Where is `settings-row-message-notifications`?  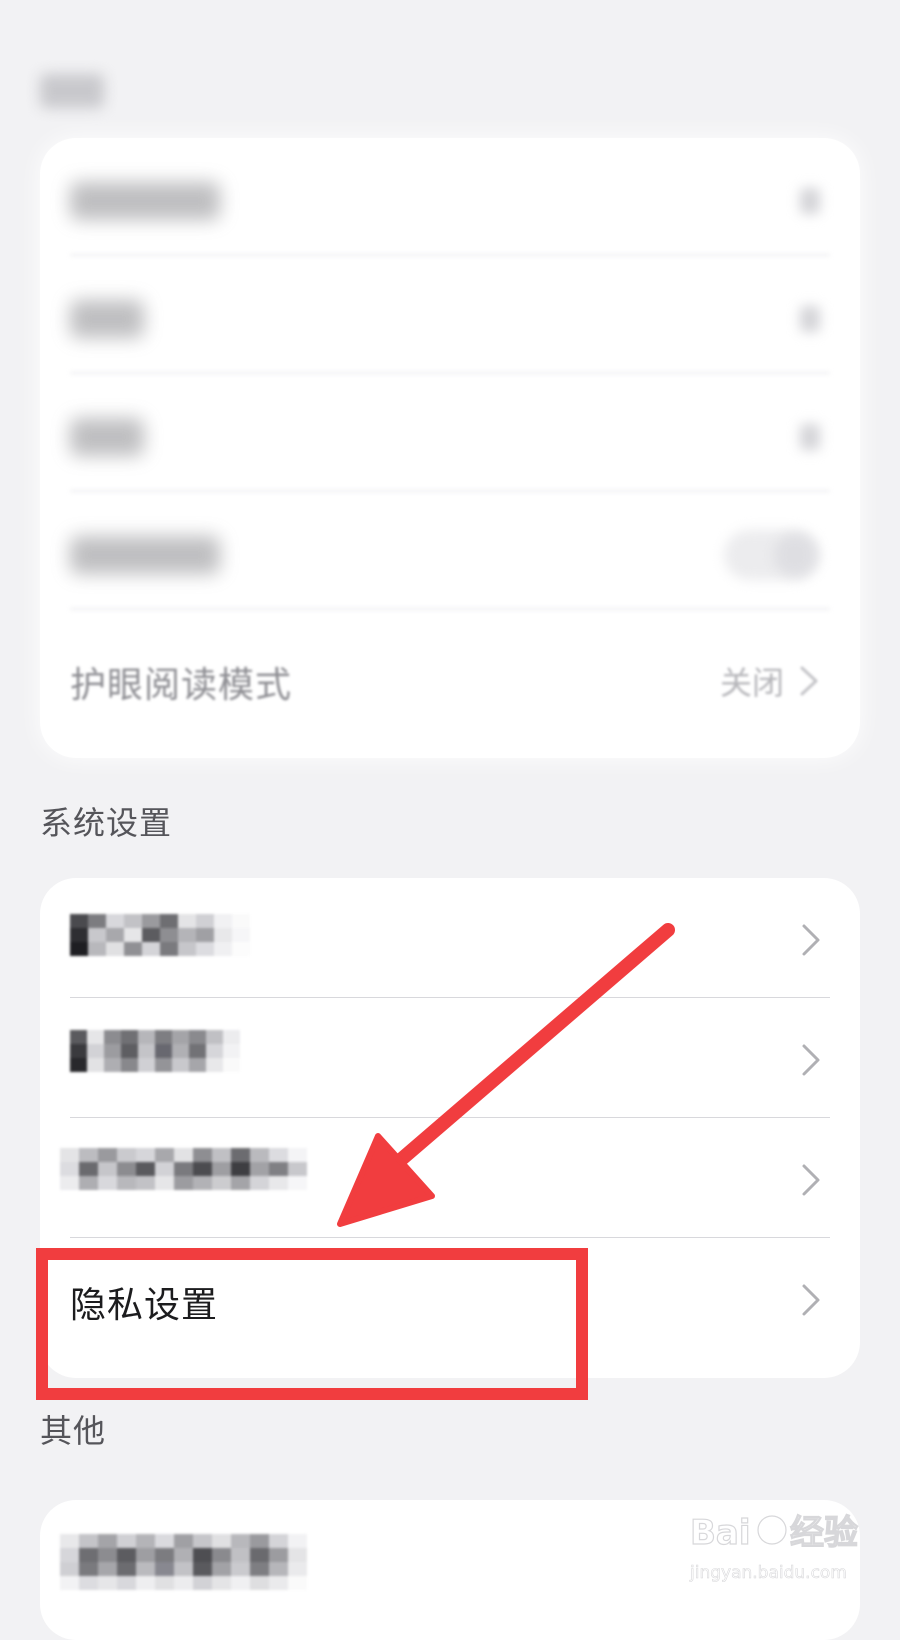
settings-row-message-notifications is located at coordinates (450, 1058).